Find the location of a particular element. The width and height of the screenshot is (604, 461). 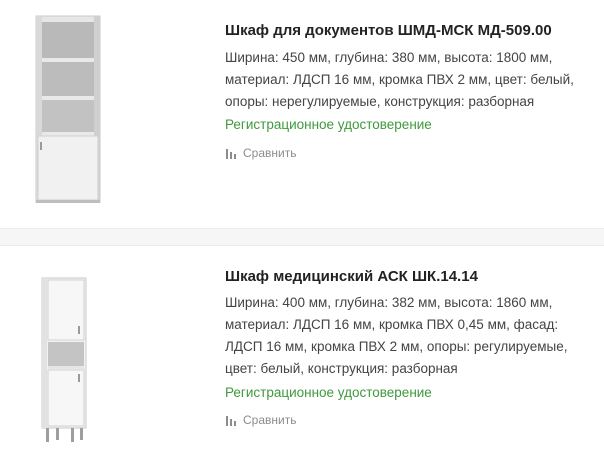

product-title: Шкаф для документов ШМД-МСК МД-509.00 is located at coordinates (388, 30).